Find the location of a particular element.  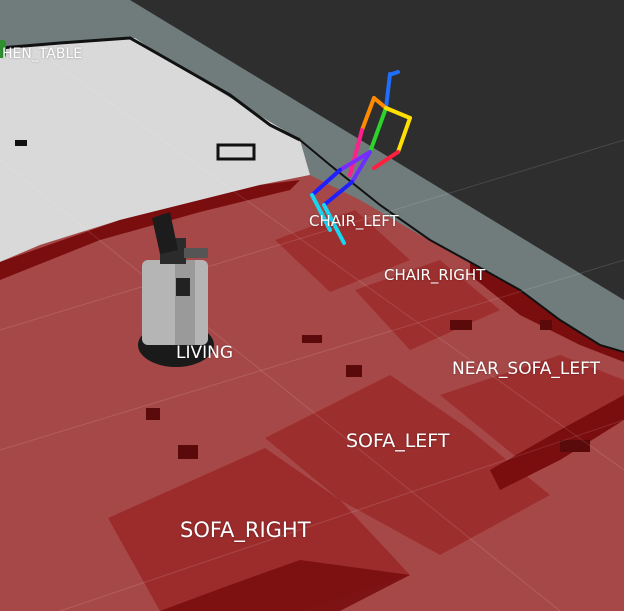

label-near-sofa-left: NEAR_SOFA_LEFT is located at coordinates (526, 369).